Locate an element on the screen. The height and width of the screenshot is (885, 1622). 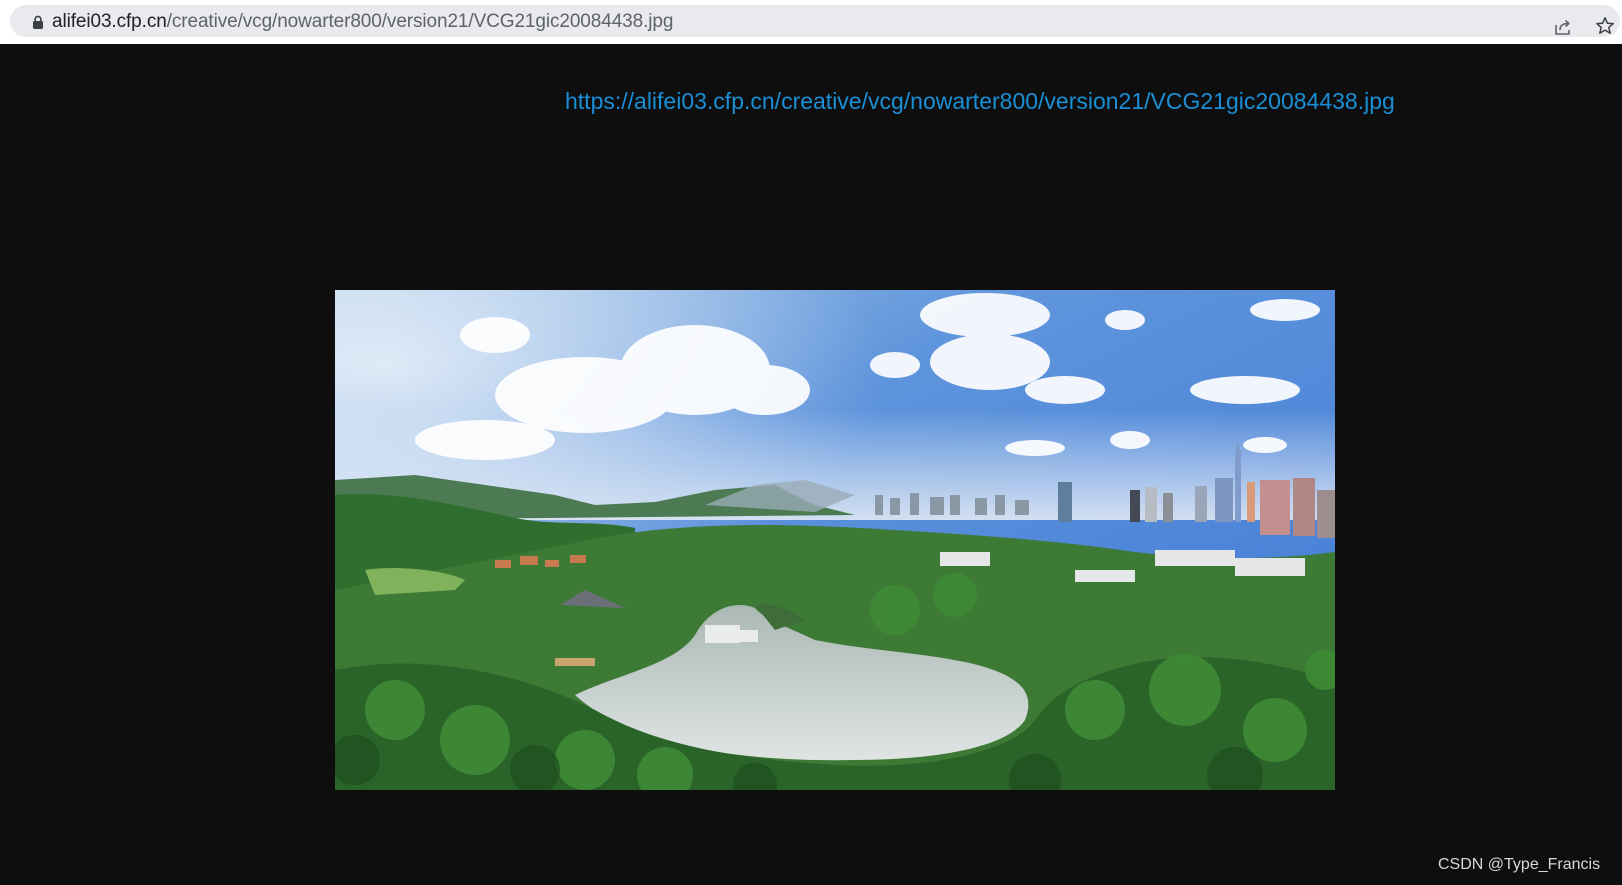
url-host: alifei03.cfp.cn is located at coordinates (109, 21).